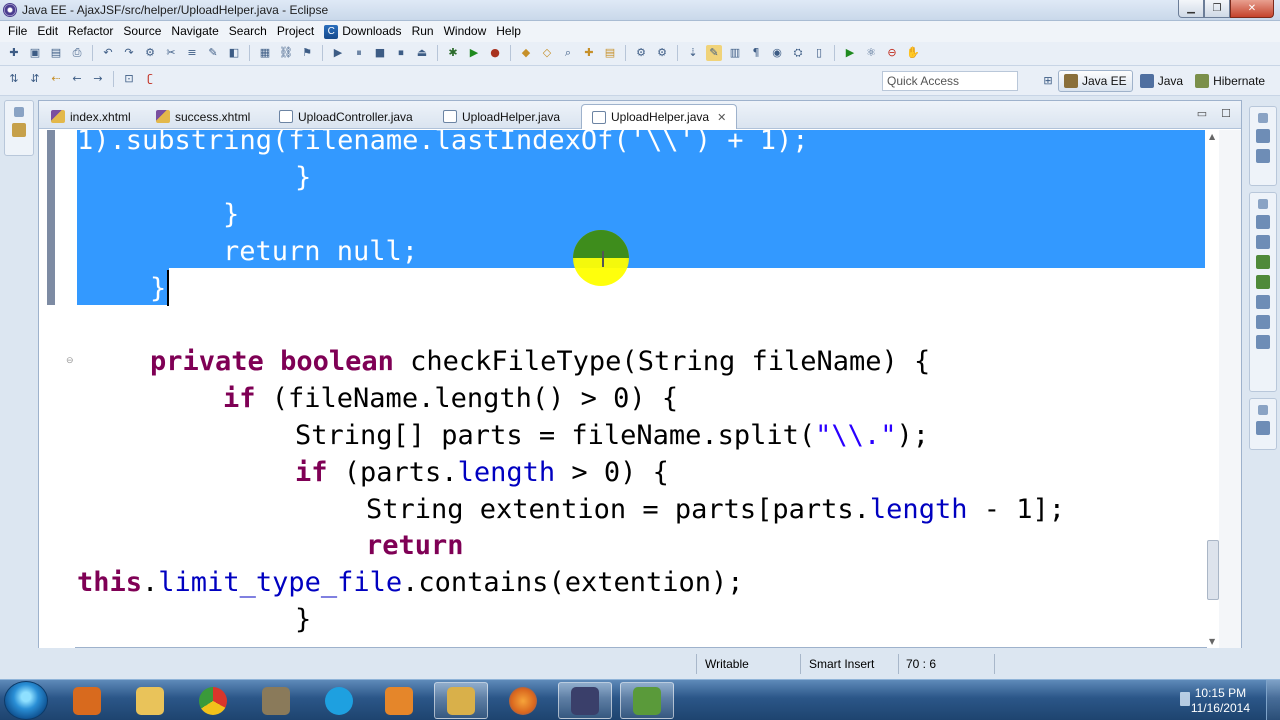  Describe the element at coordinates (777, 53) in the screenshot. I see `globe-icon: ◉` at that location.